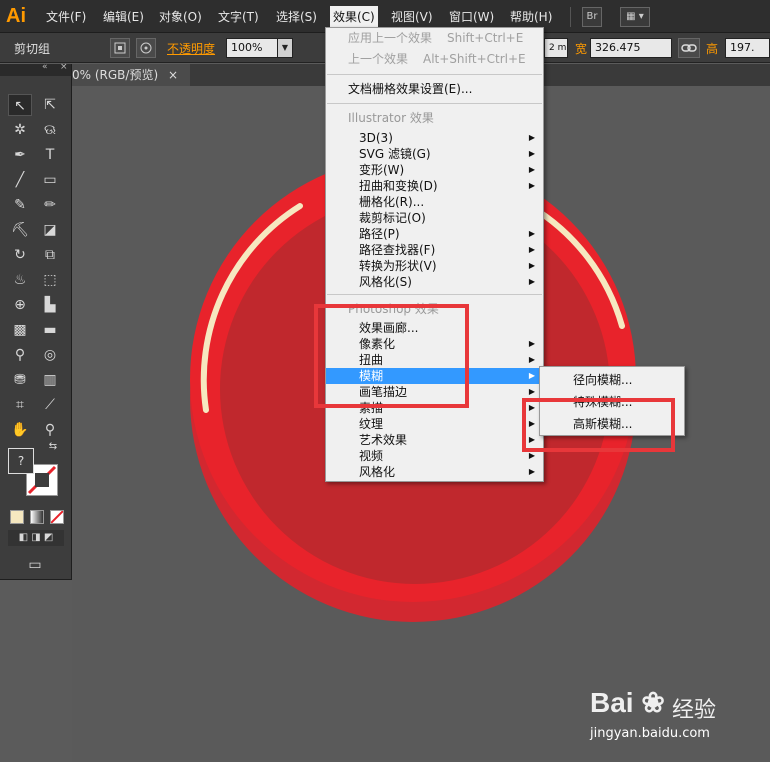  I want to click on menu-item-label: 路径查找器(F), so click(397, 250).